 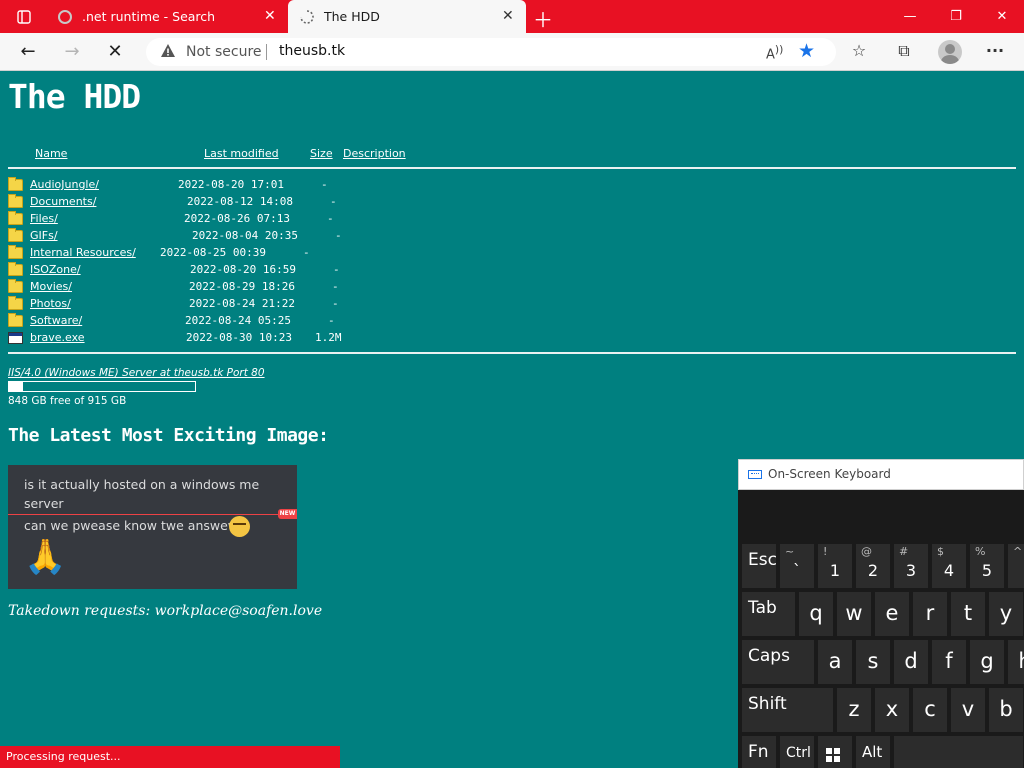 I want to click on key-a: a, so click(x=835, y=662).